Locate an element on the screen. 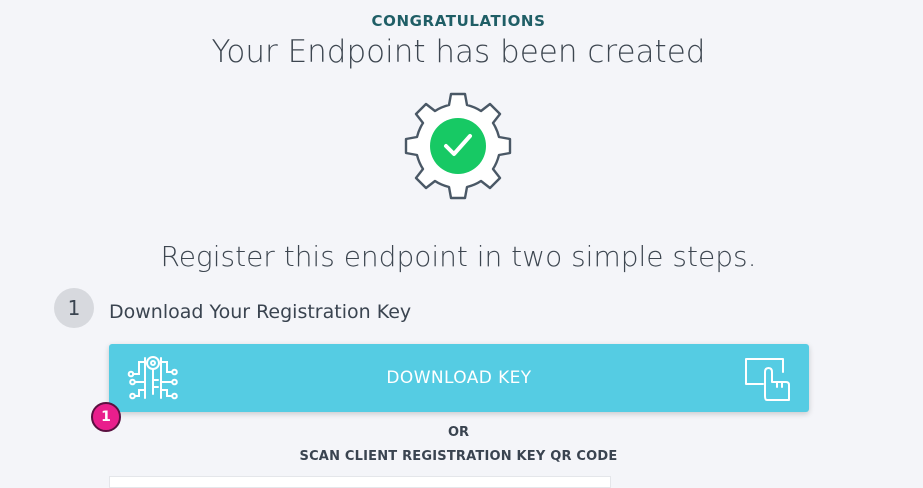 This screenshot has width=923, height=488. download-key-label: DOWNLOAD KEY is located at coordinates (459, 378).